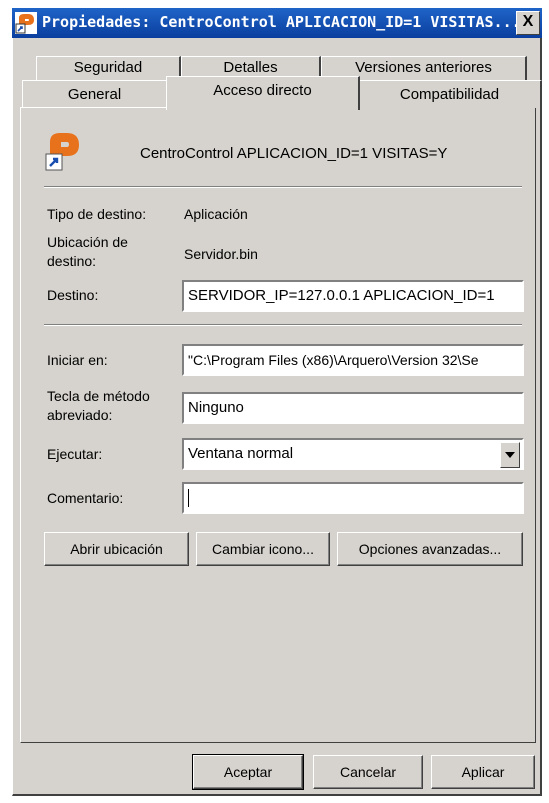 Image resolution: width=549 pixels, height=803 pixels. I want to click on tab-acceso-directo: Acceso directo, so click(263, 93).